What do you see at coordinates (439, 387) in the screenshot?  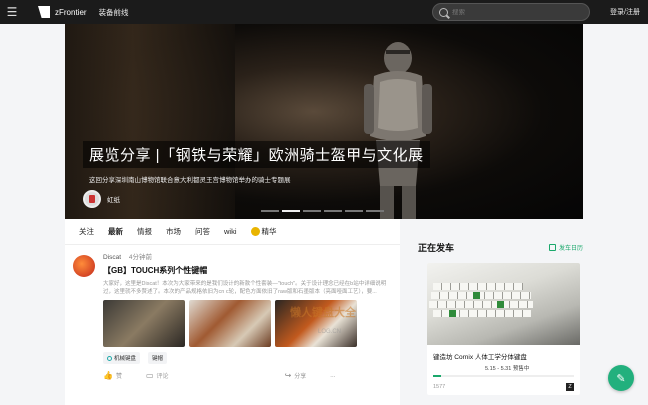 I see `participant-count: 1577` at bounding box center [439, 387].